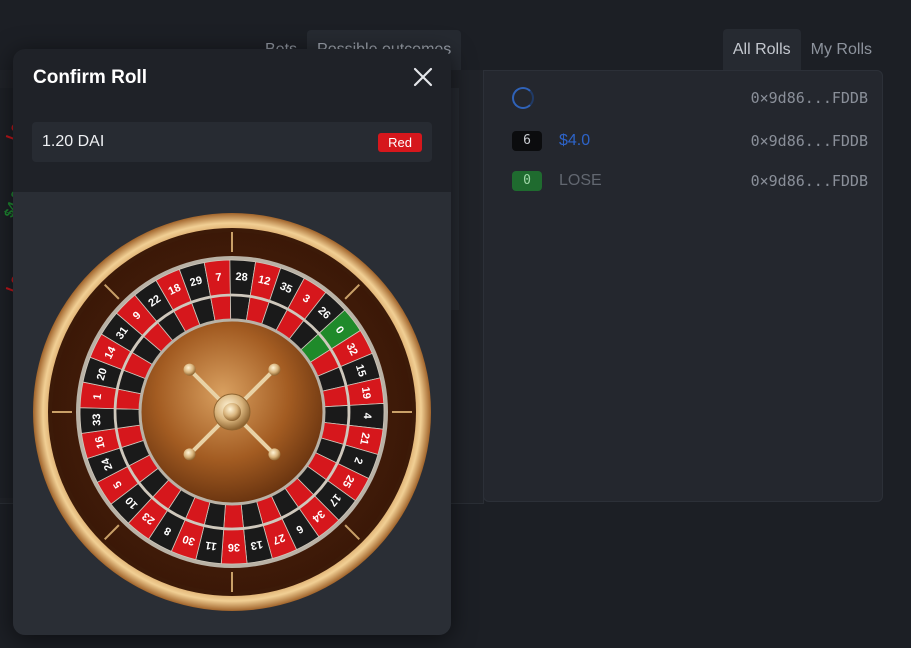 This screenshot has width=911, height=648. What do you see at coordinates (527, 181) in the screenshot?
I see `roll-number-badge: 0` at bounding box center [527, 181].